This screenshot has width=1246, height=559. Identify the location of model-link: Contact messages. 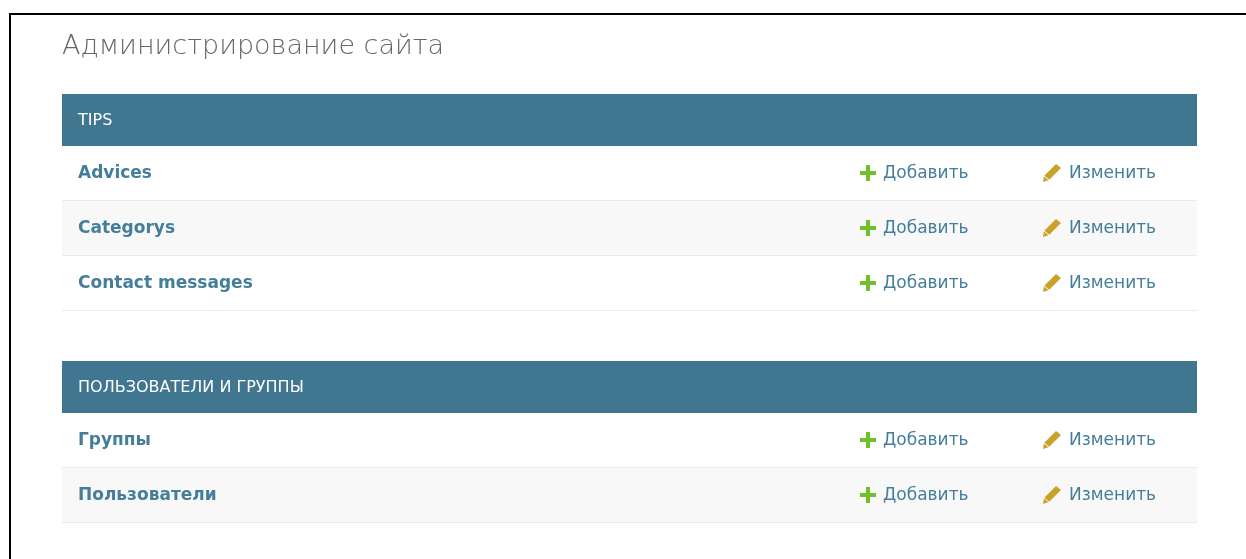
(165, 283).